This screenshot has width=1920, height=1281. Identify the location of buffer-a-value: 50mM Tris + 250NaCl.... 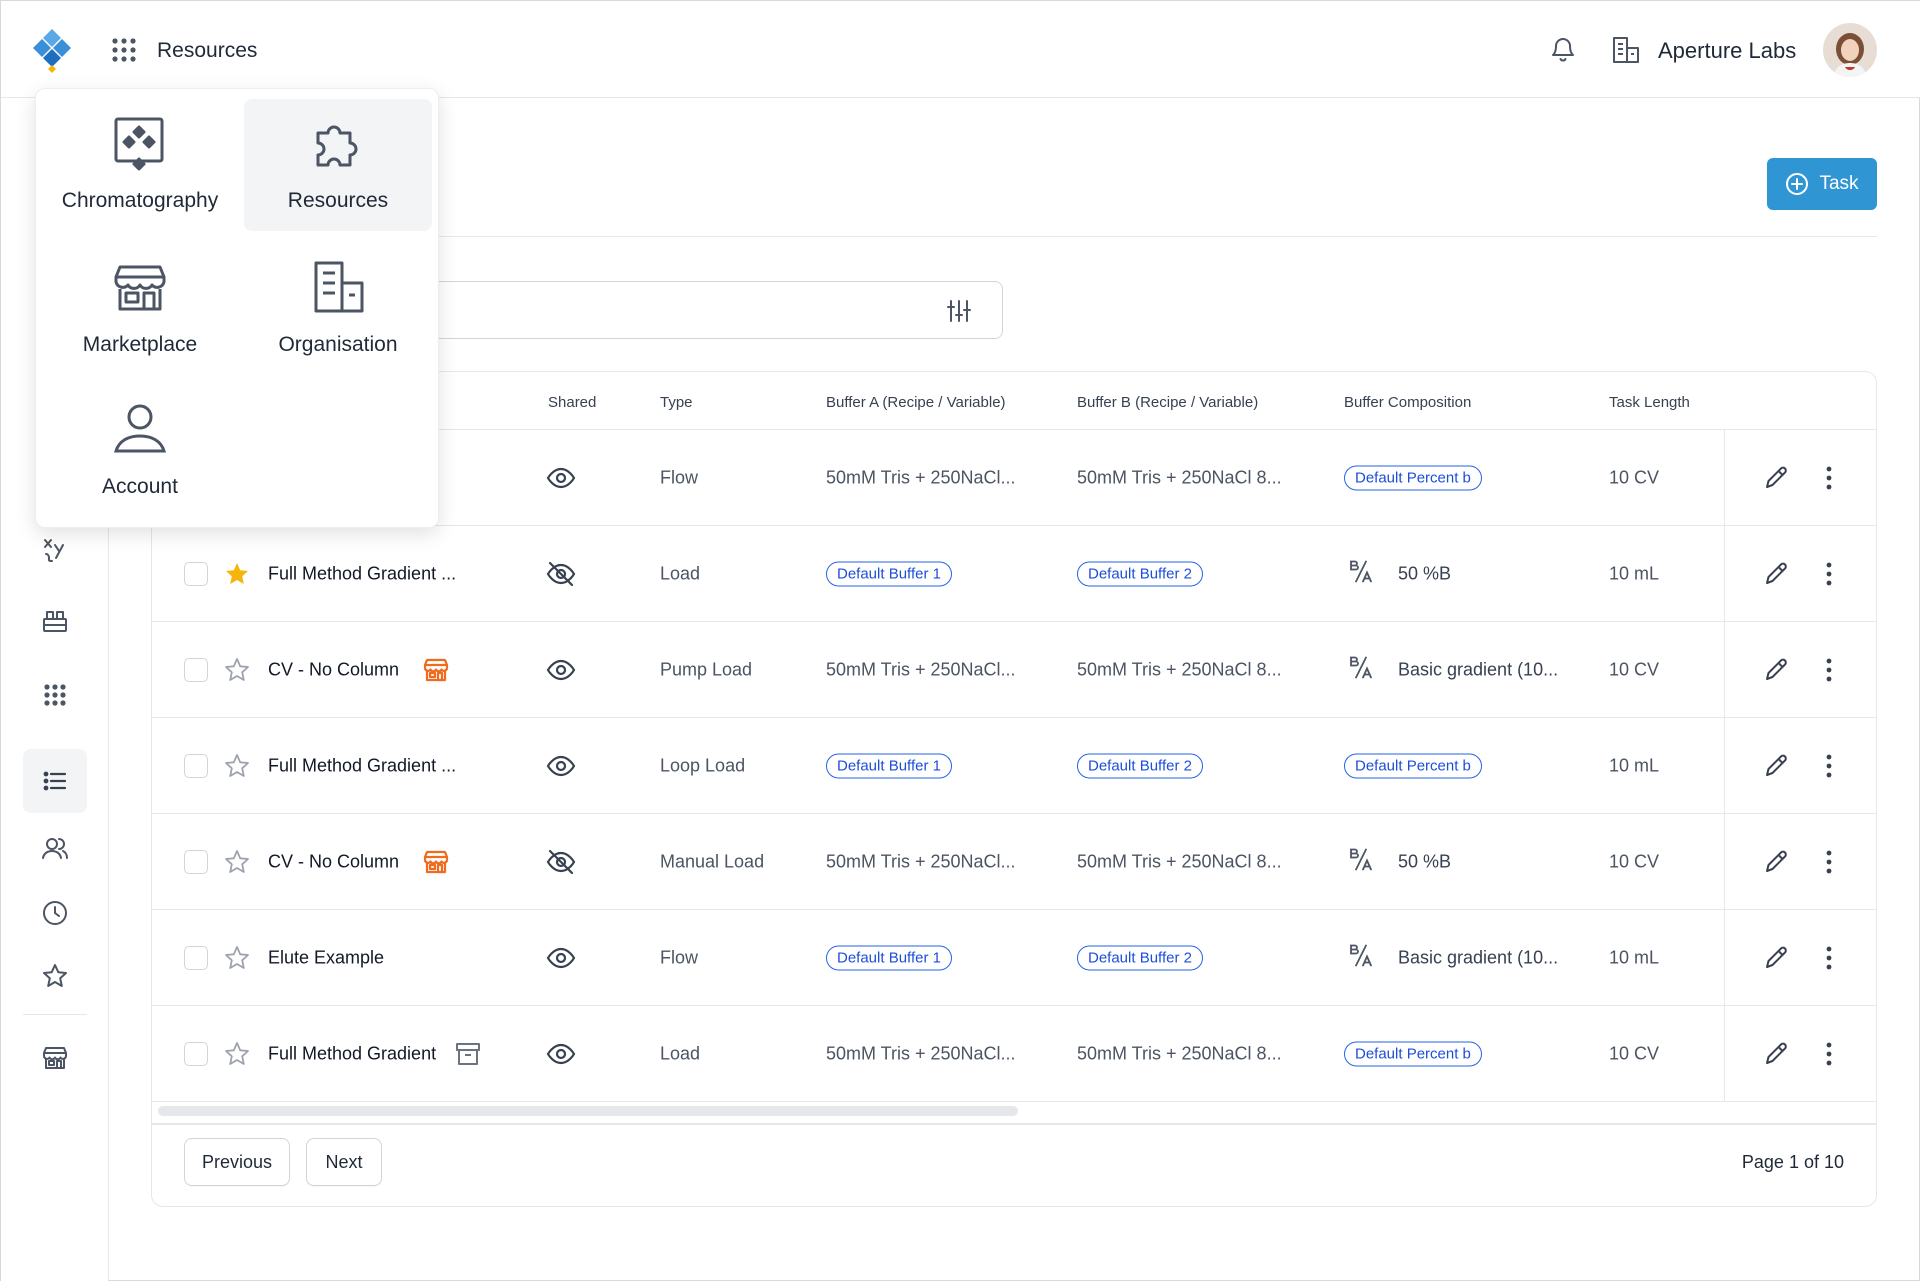
(921, 477).